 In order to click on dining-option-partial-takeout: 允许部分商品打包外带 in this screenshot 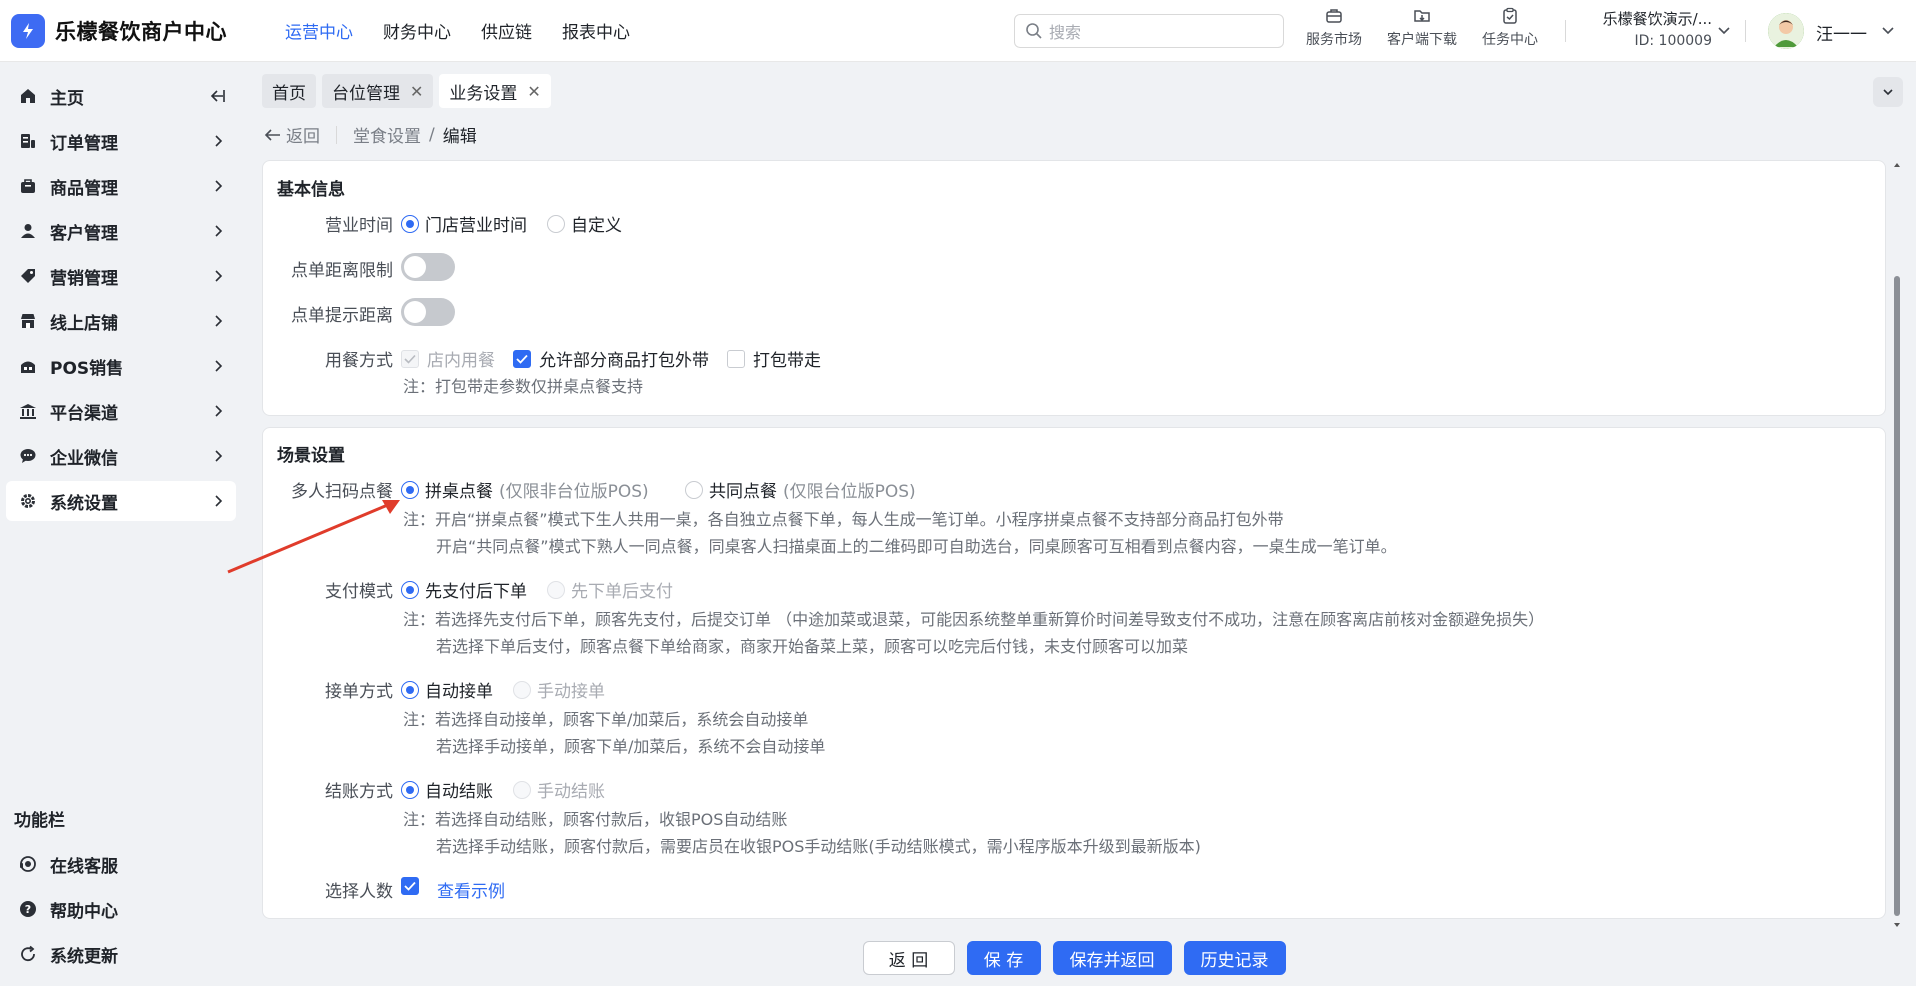, I will do `click(611, 358)`.